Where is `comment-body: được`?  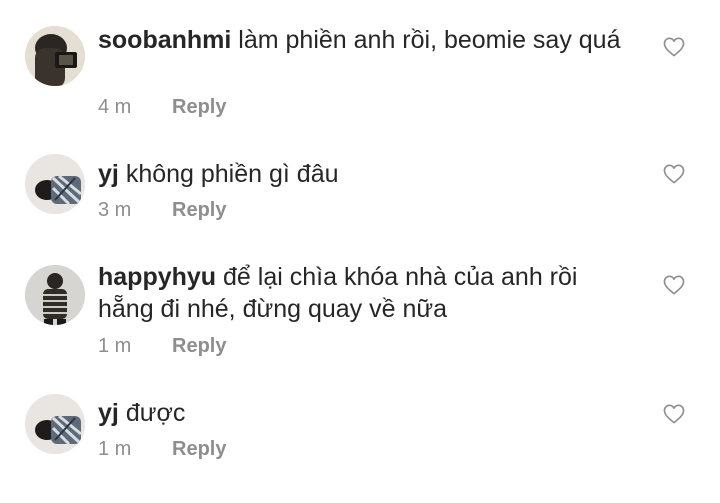
comment-body: được is located at coordinates (155, 413).